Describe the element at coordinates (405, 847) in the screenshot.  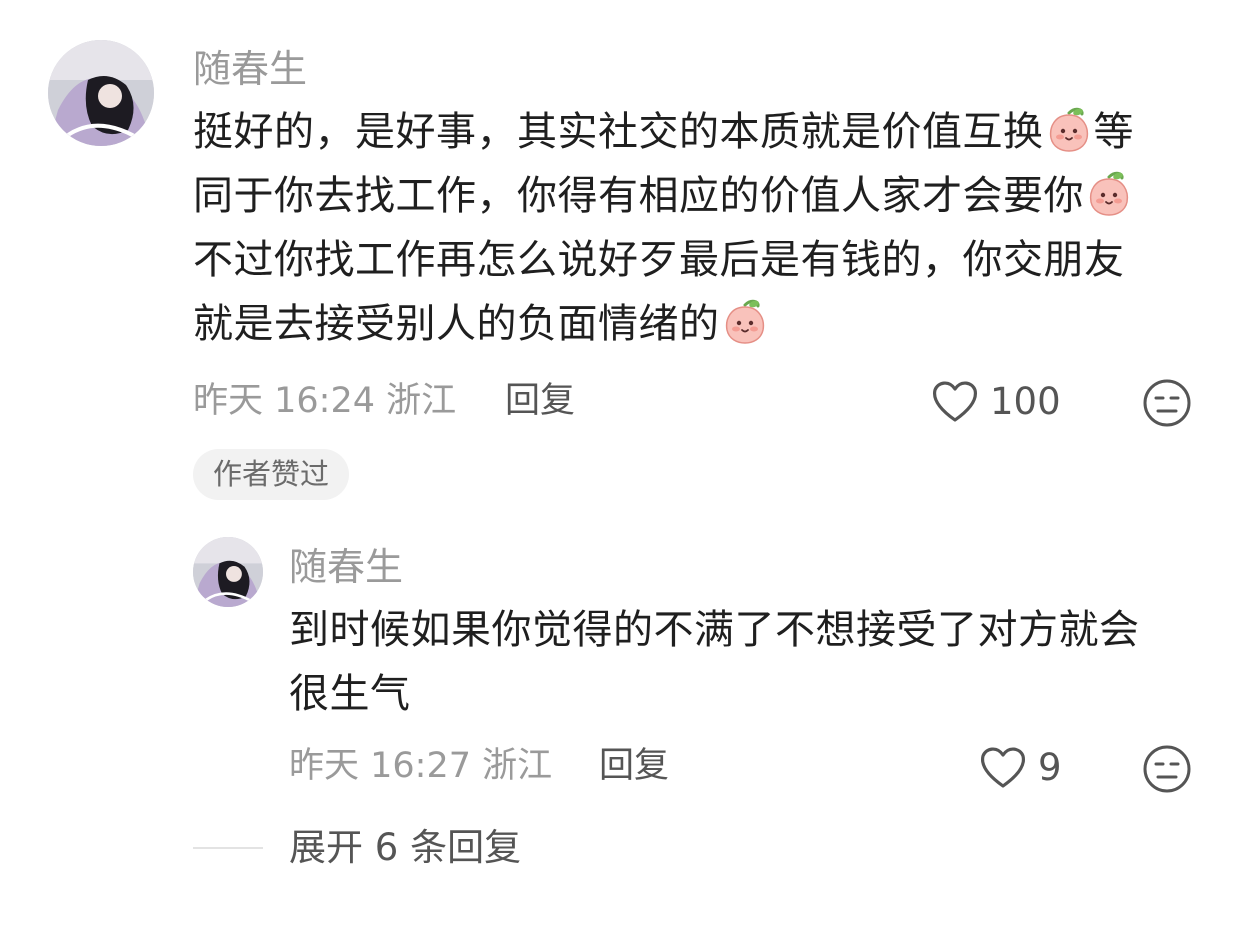
I see `expand-replies-button: 展开 6 条回复` at that location.